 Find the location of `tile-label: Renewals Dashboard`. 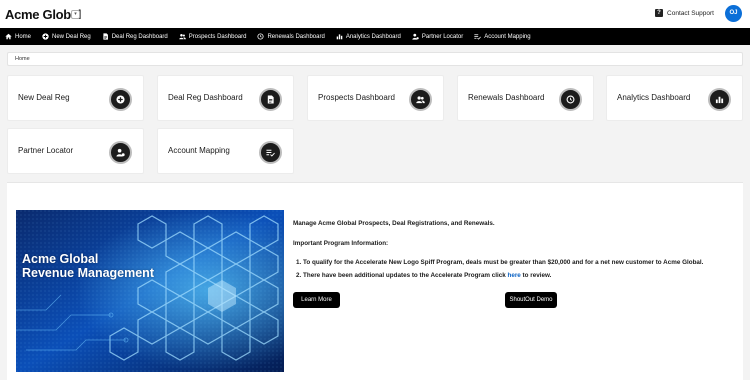

tile-label: Renewals Dashboard is located at coordinates (506, 97).